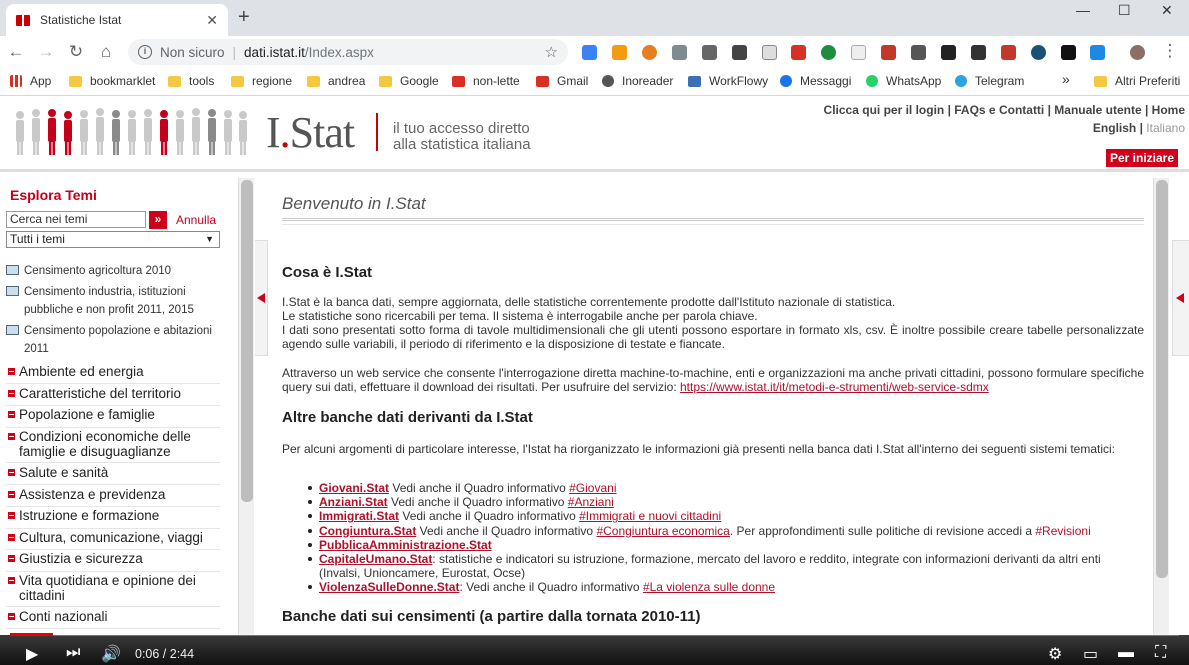  Describe the element at coordinates (191, 81) in the screenshot. I see `bookmark-tools: tools` at that location.